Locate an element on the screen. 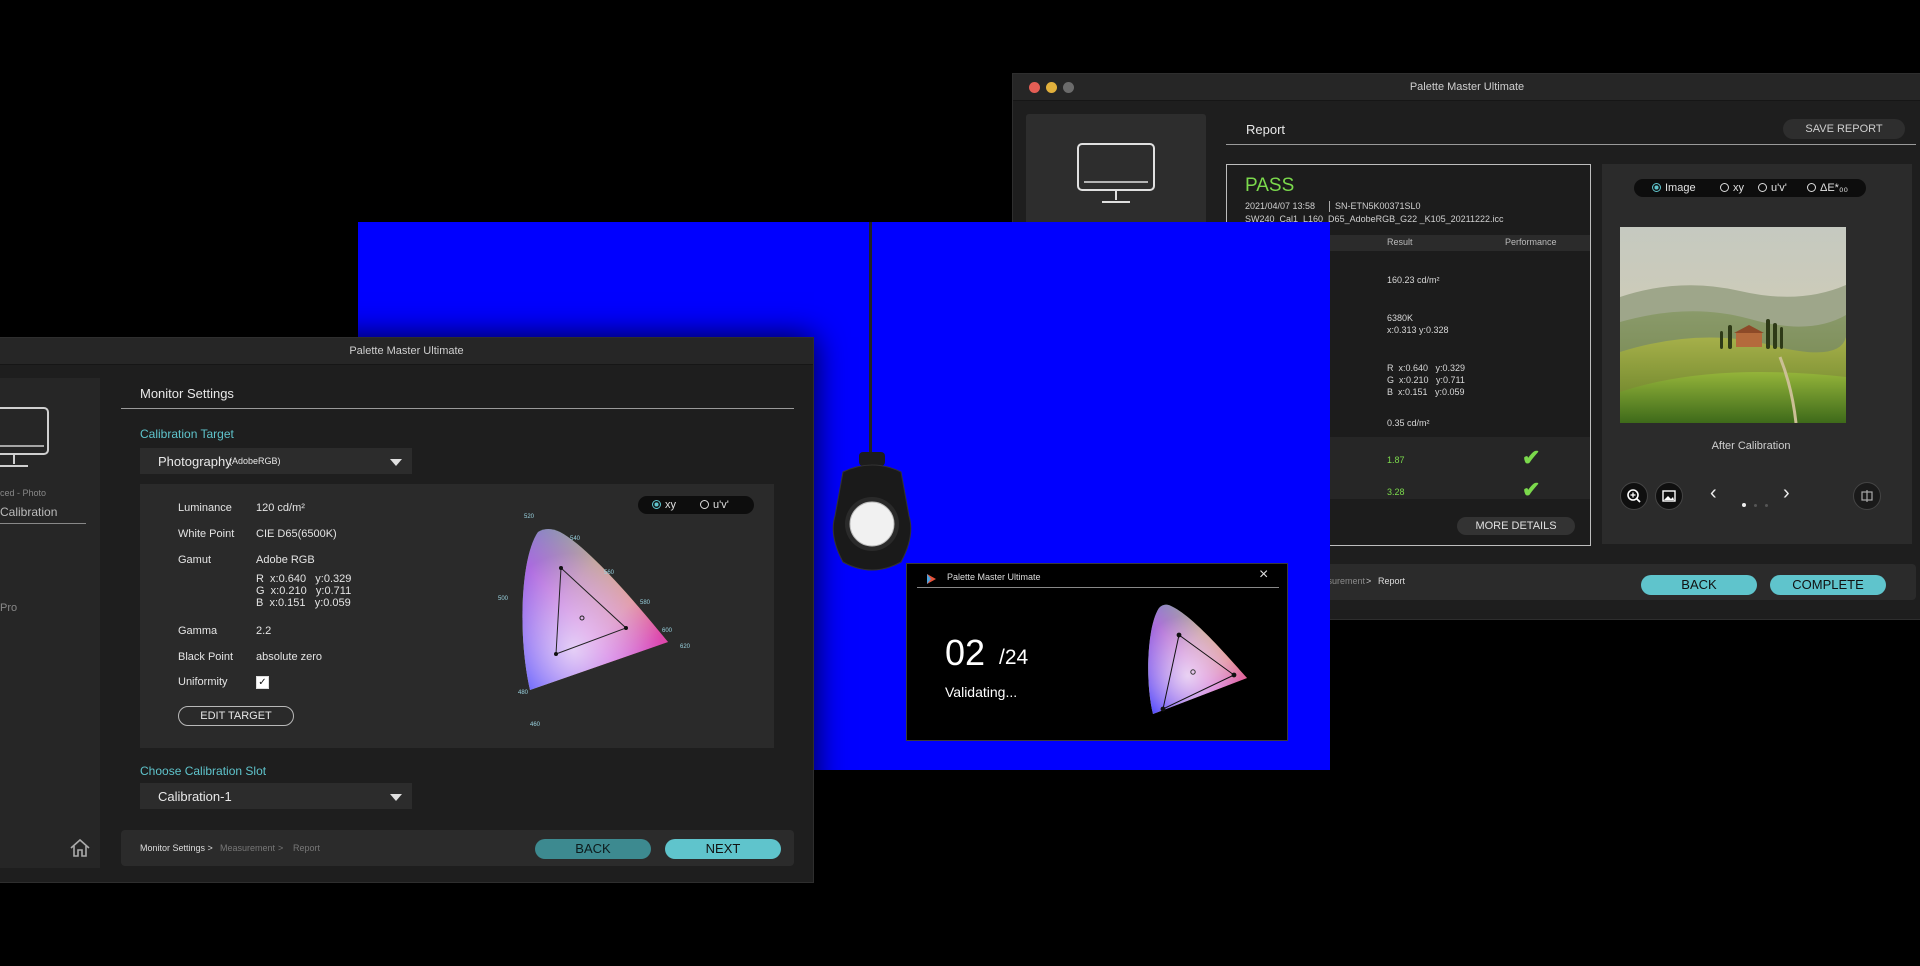 The height and width of the screenshot is (966, 1920). pass-status: PASS is located at coordinates (1270, 185).